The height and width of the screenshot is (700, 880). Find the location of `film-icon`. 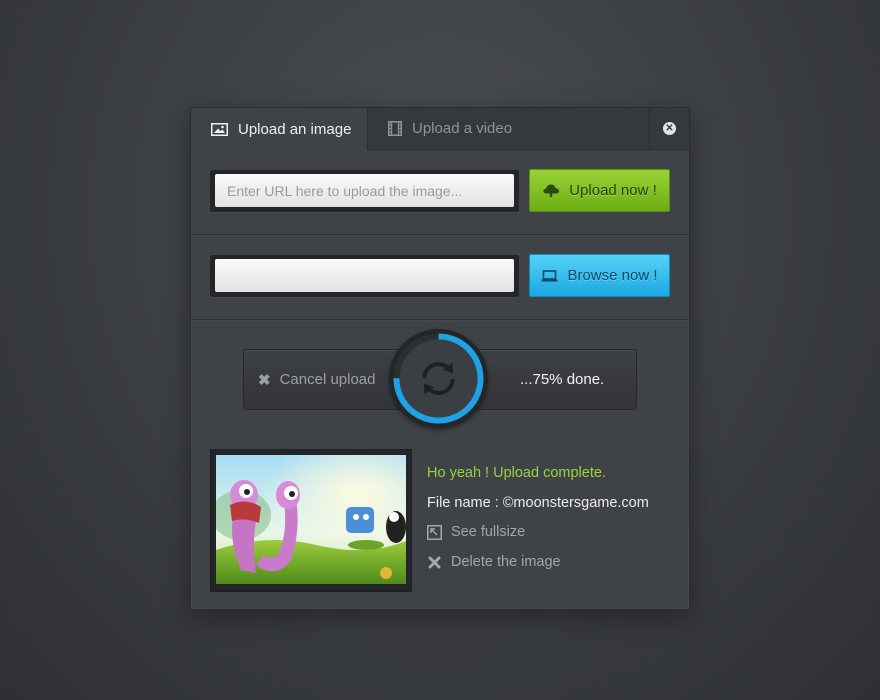

film-icon is located at coordinates (395, 128).